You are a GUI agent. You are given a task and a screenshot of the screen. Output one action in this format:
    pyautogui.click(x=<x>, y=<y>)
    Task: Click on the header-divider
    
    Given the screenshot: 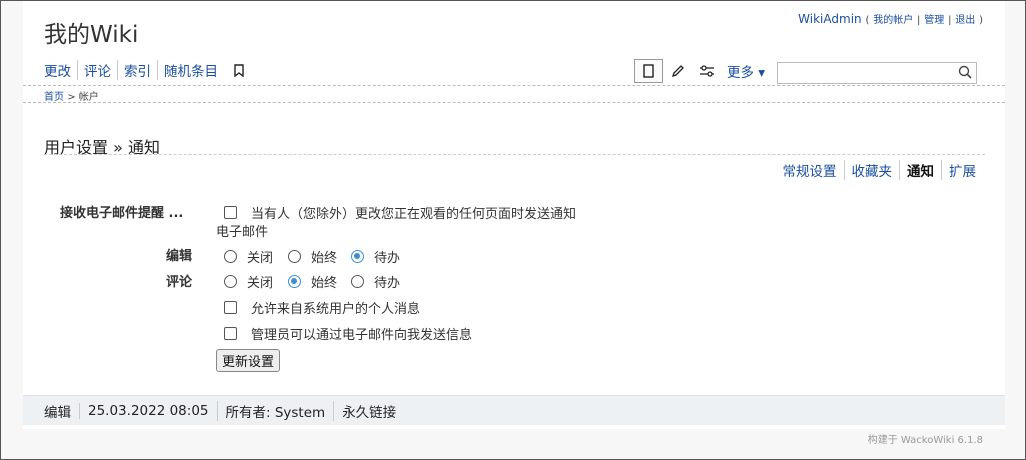 What is the action you would take?
    pyautogui.click(x=514, y=85)
    